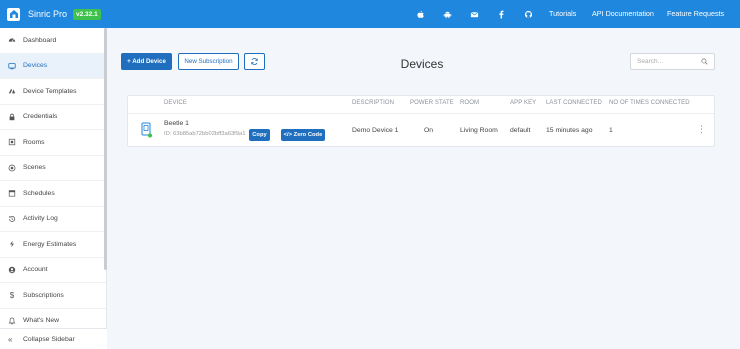  What do you see at coordinates (562, 13) in the screenshot?
I see `tutorials-link: Tutorials` at bounding box center [562, 13].